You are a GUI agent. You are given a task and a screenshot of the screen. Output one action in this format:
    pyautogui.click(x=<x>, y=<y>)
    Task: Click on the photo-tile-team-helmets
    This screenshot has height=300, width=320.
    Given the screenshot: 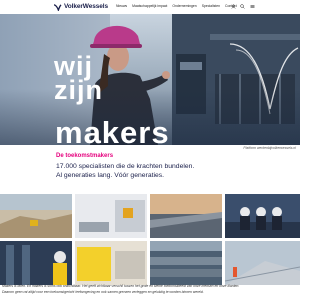 What is the action you would take?
    pyautogui.click(x=262, y=216)
    